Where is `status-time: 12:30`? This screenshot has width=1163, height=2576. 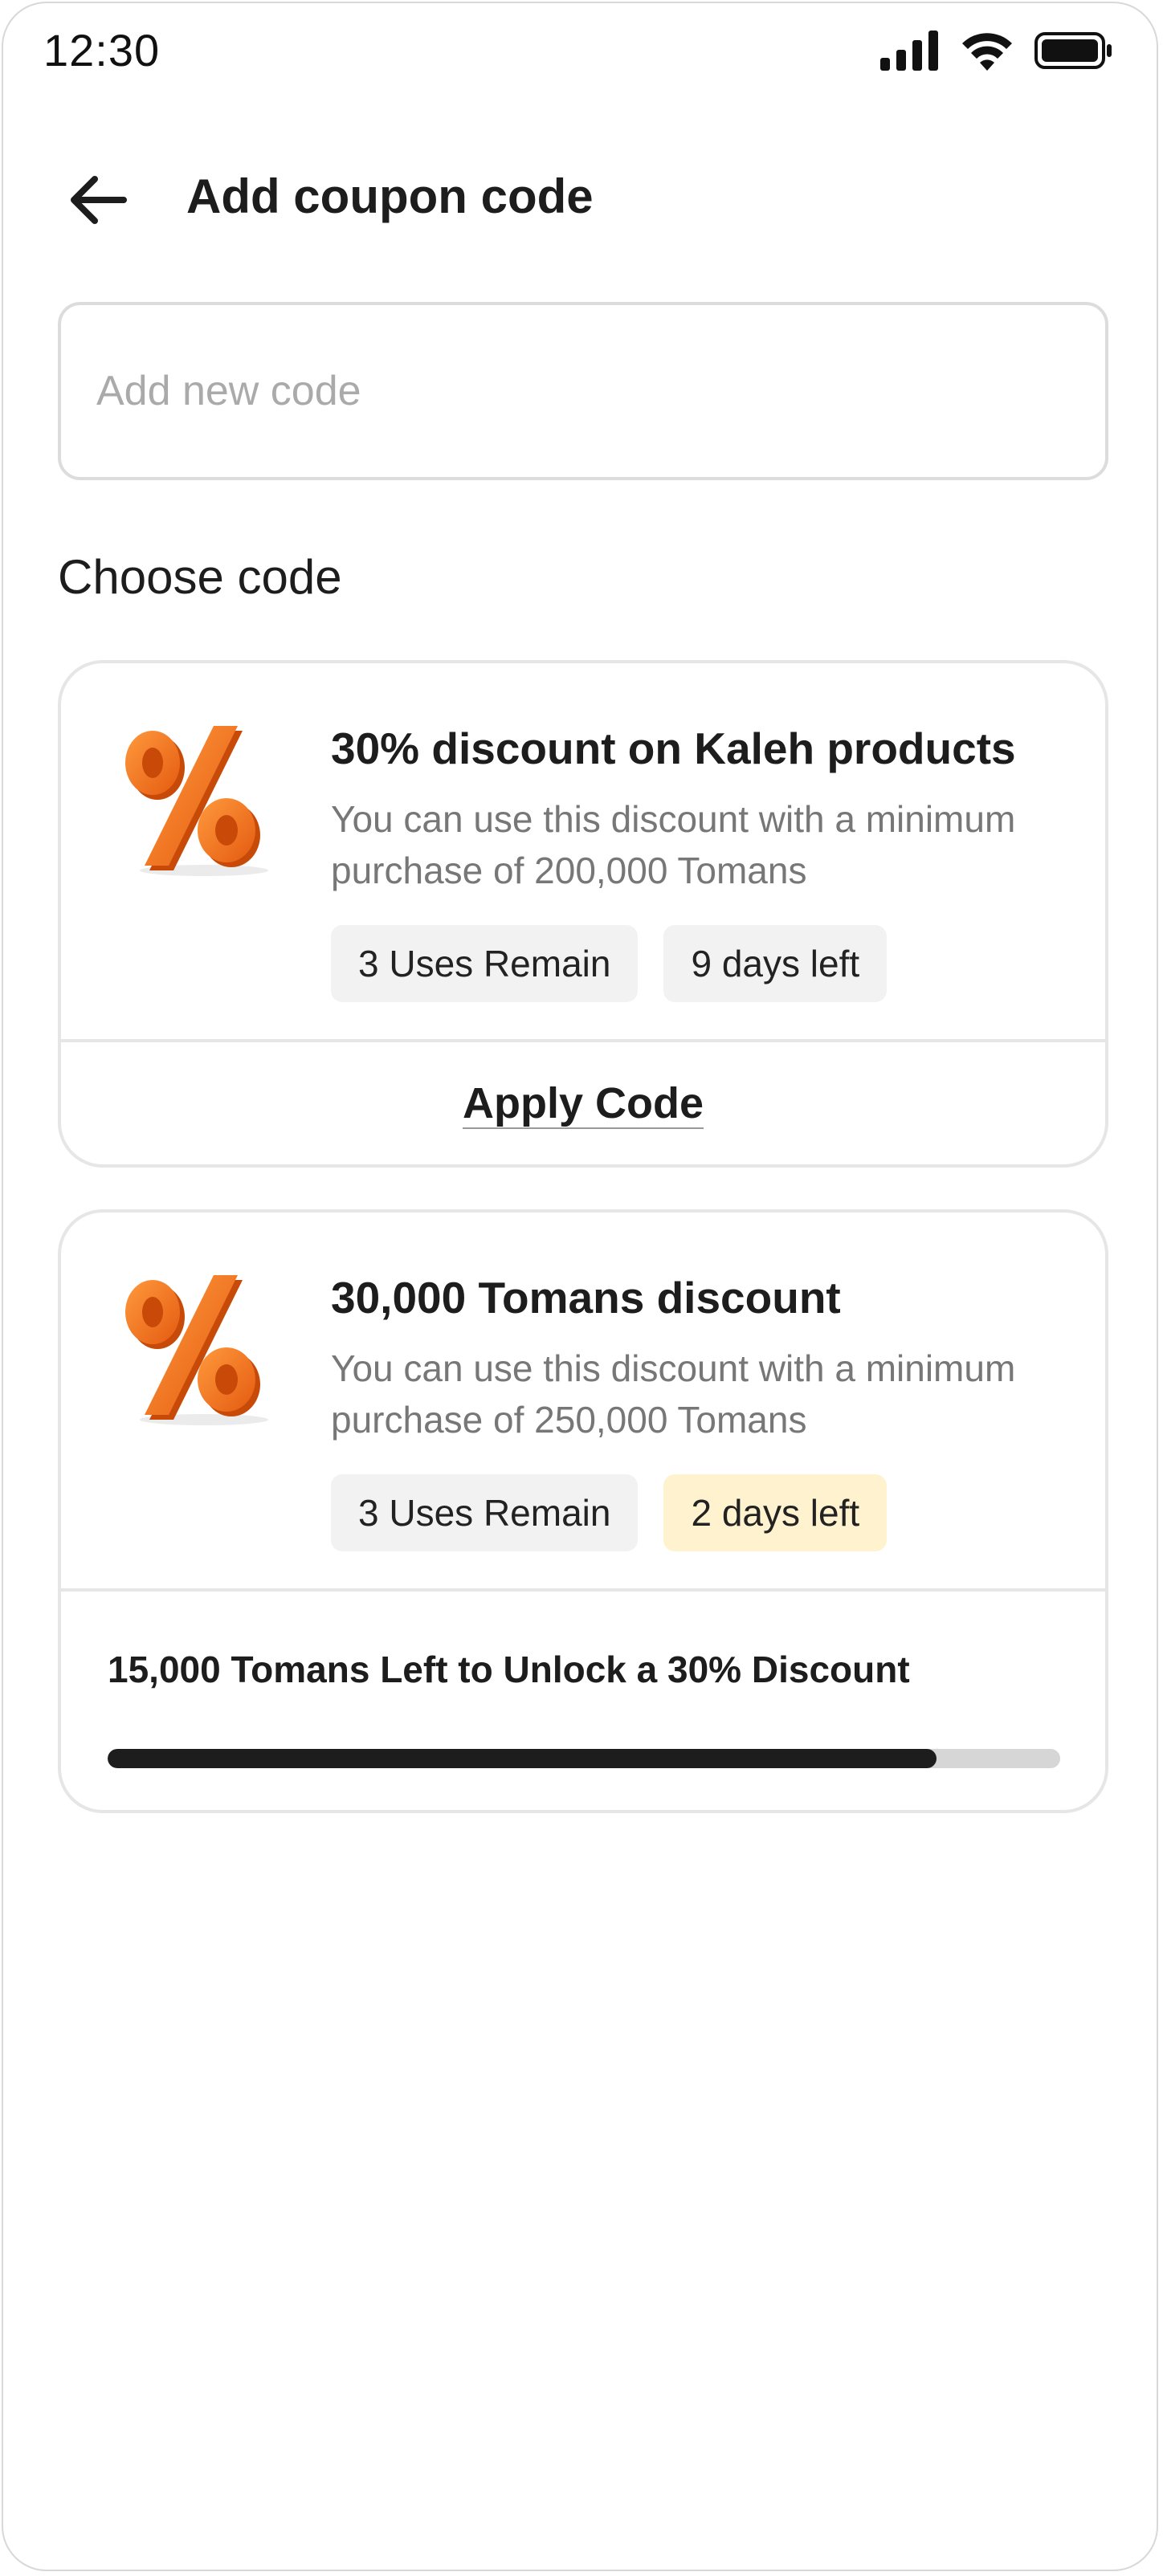 status-time: 12:30 is located at coordinates (102, 50).